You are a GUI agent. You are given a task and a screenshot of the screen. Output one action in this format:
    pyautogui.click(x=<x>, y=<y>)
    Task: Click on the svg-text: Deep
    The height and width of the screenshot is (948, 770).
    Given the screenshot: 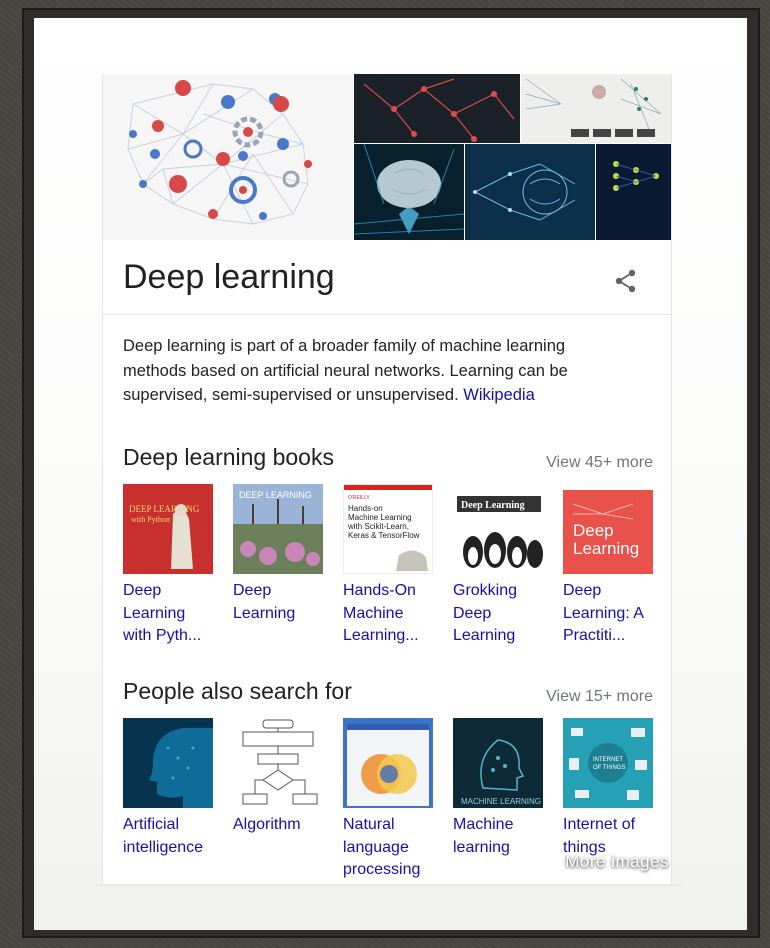 What is the action you would take?
    pyautogui.click(x=593, y=530)
    